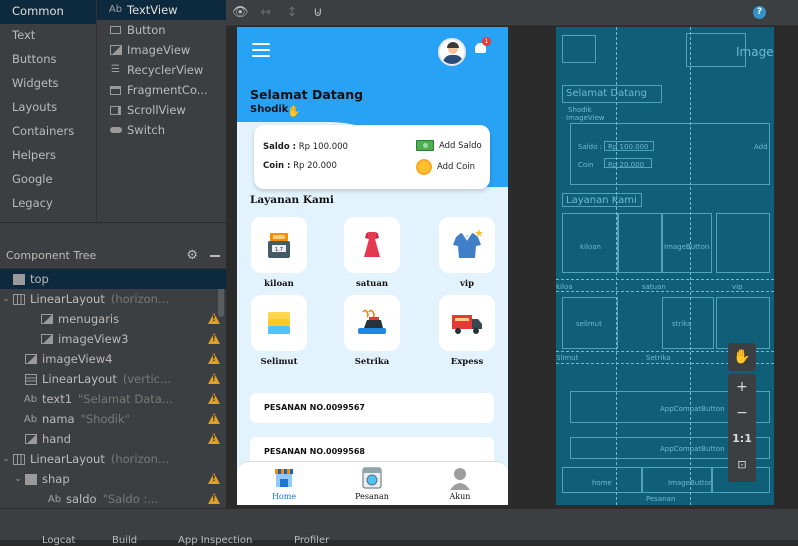 The height and width of the screenshot is (546, 798). Describe the element at coordinates (215, 255) in the screenshot. I see `minimize-icon` at that location.